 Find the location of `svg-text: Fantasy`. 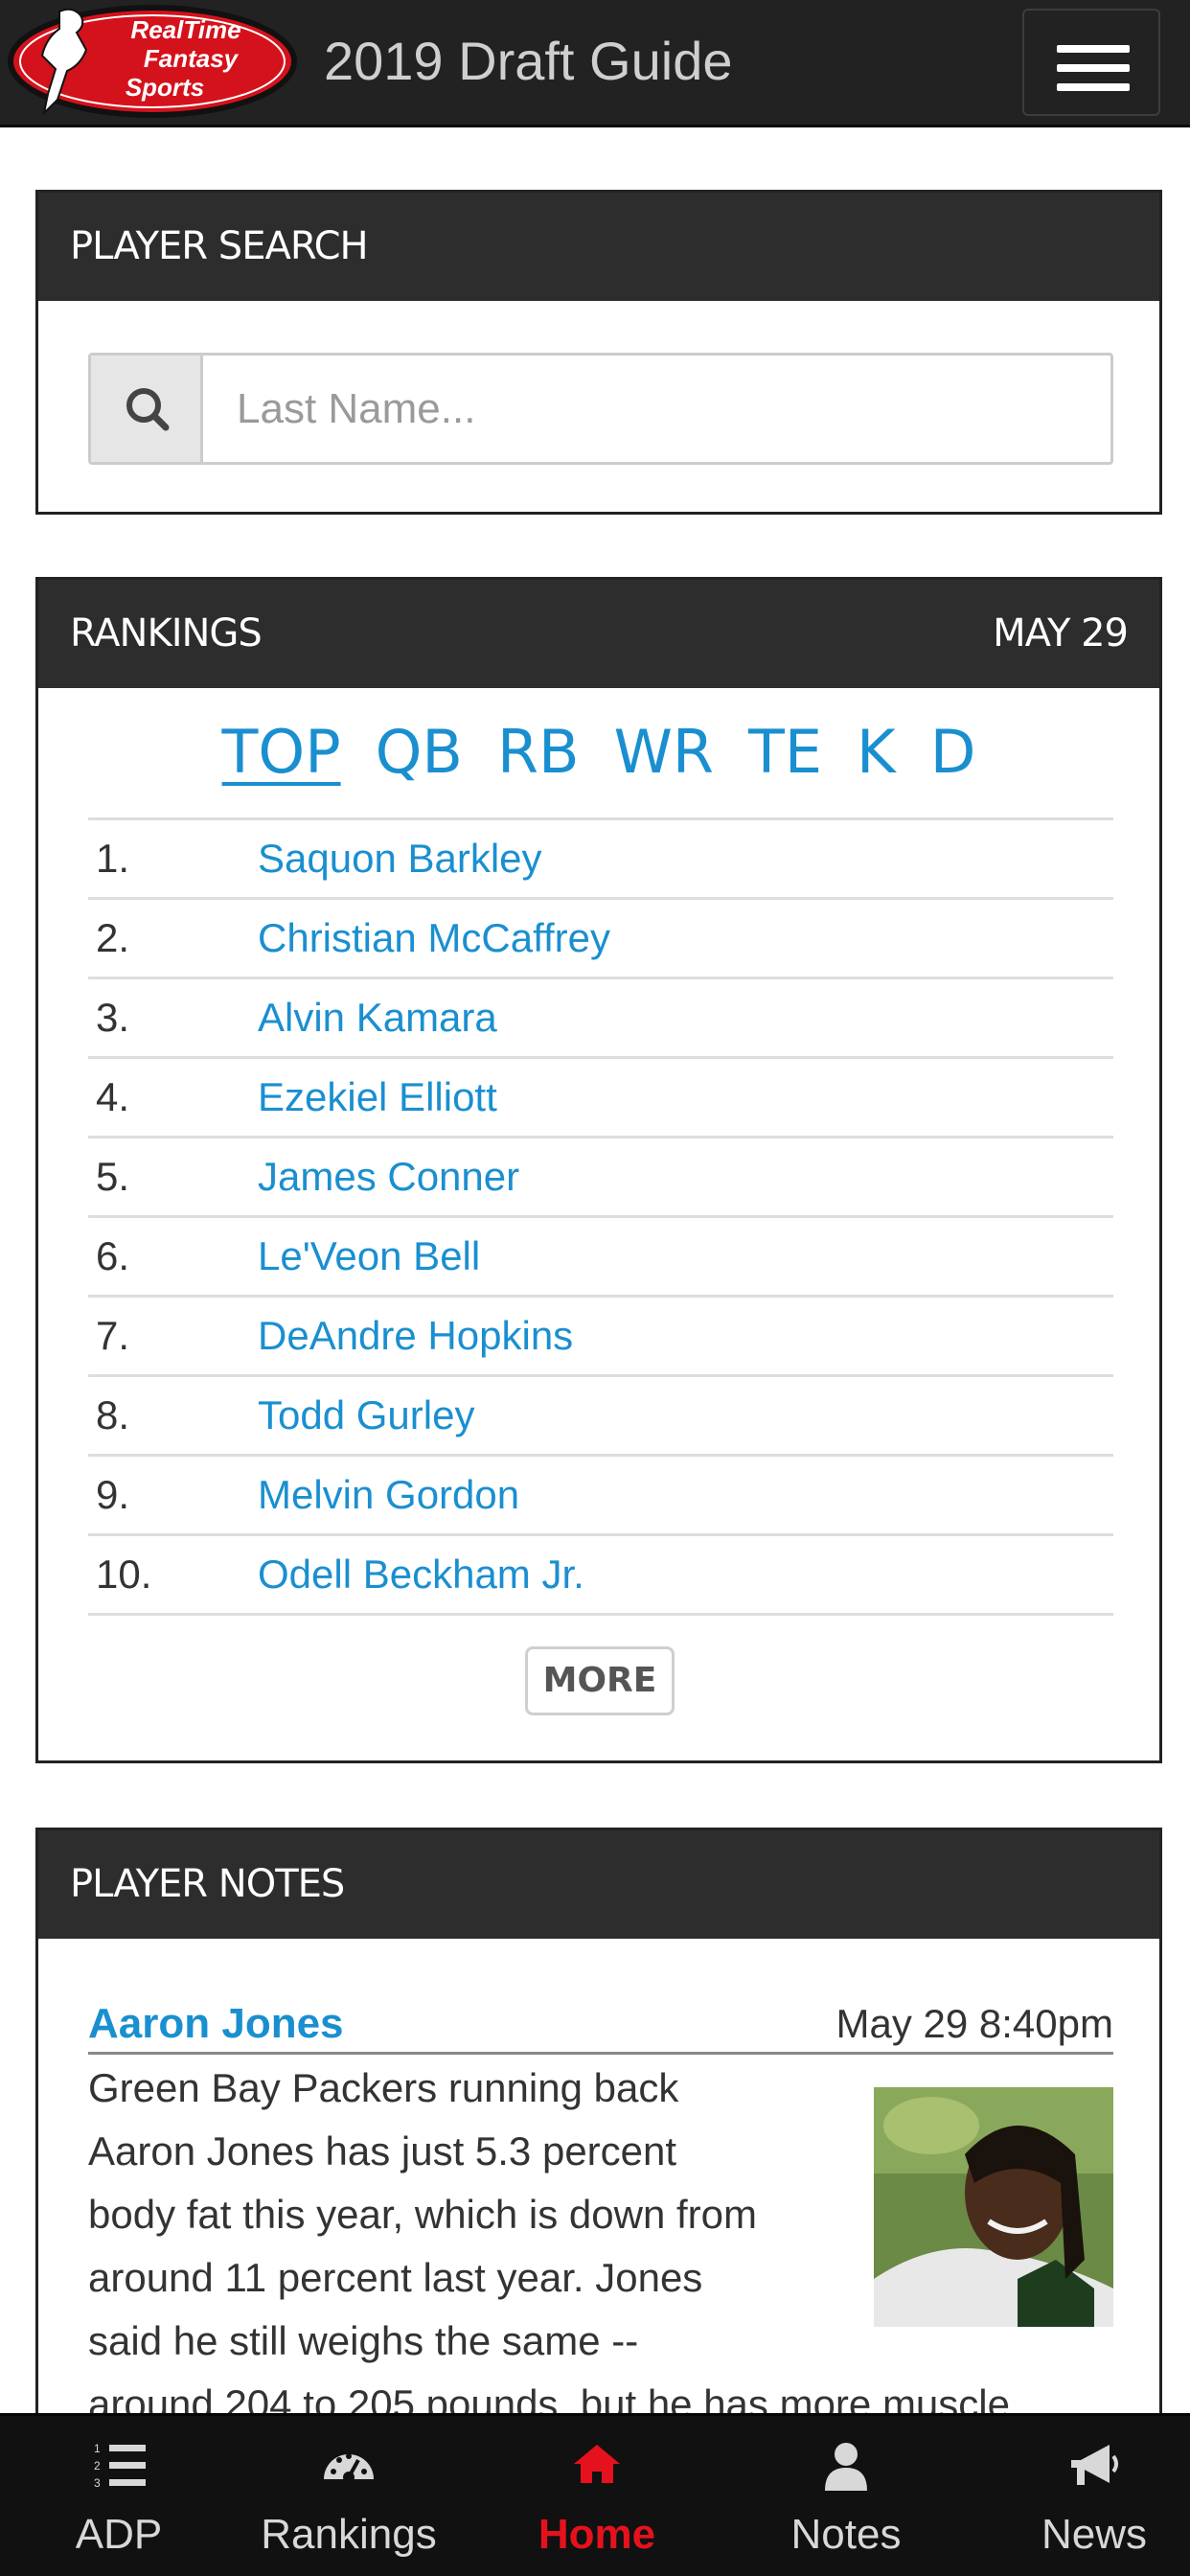

svg-text: Fantasy is located at coordinates (192, 58).